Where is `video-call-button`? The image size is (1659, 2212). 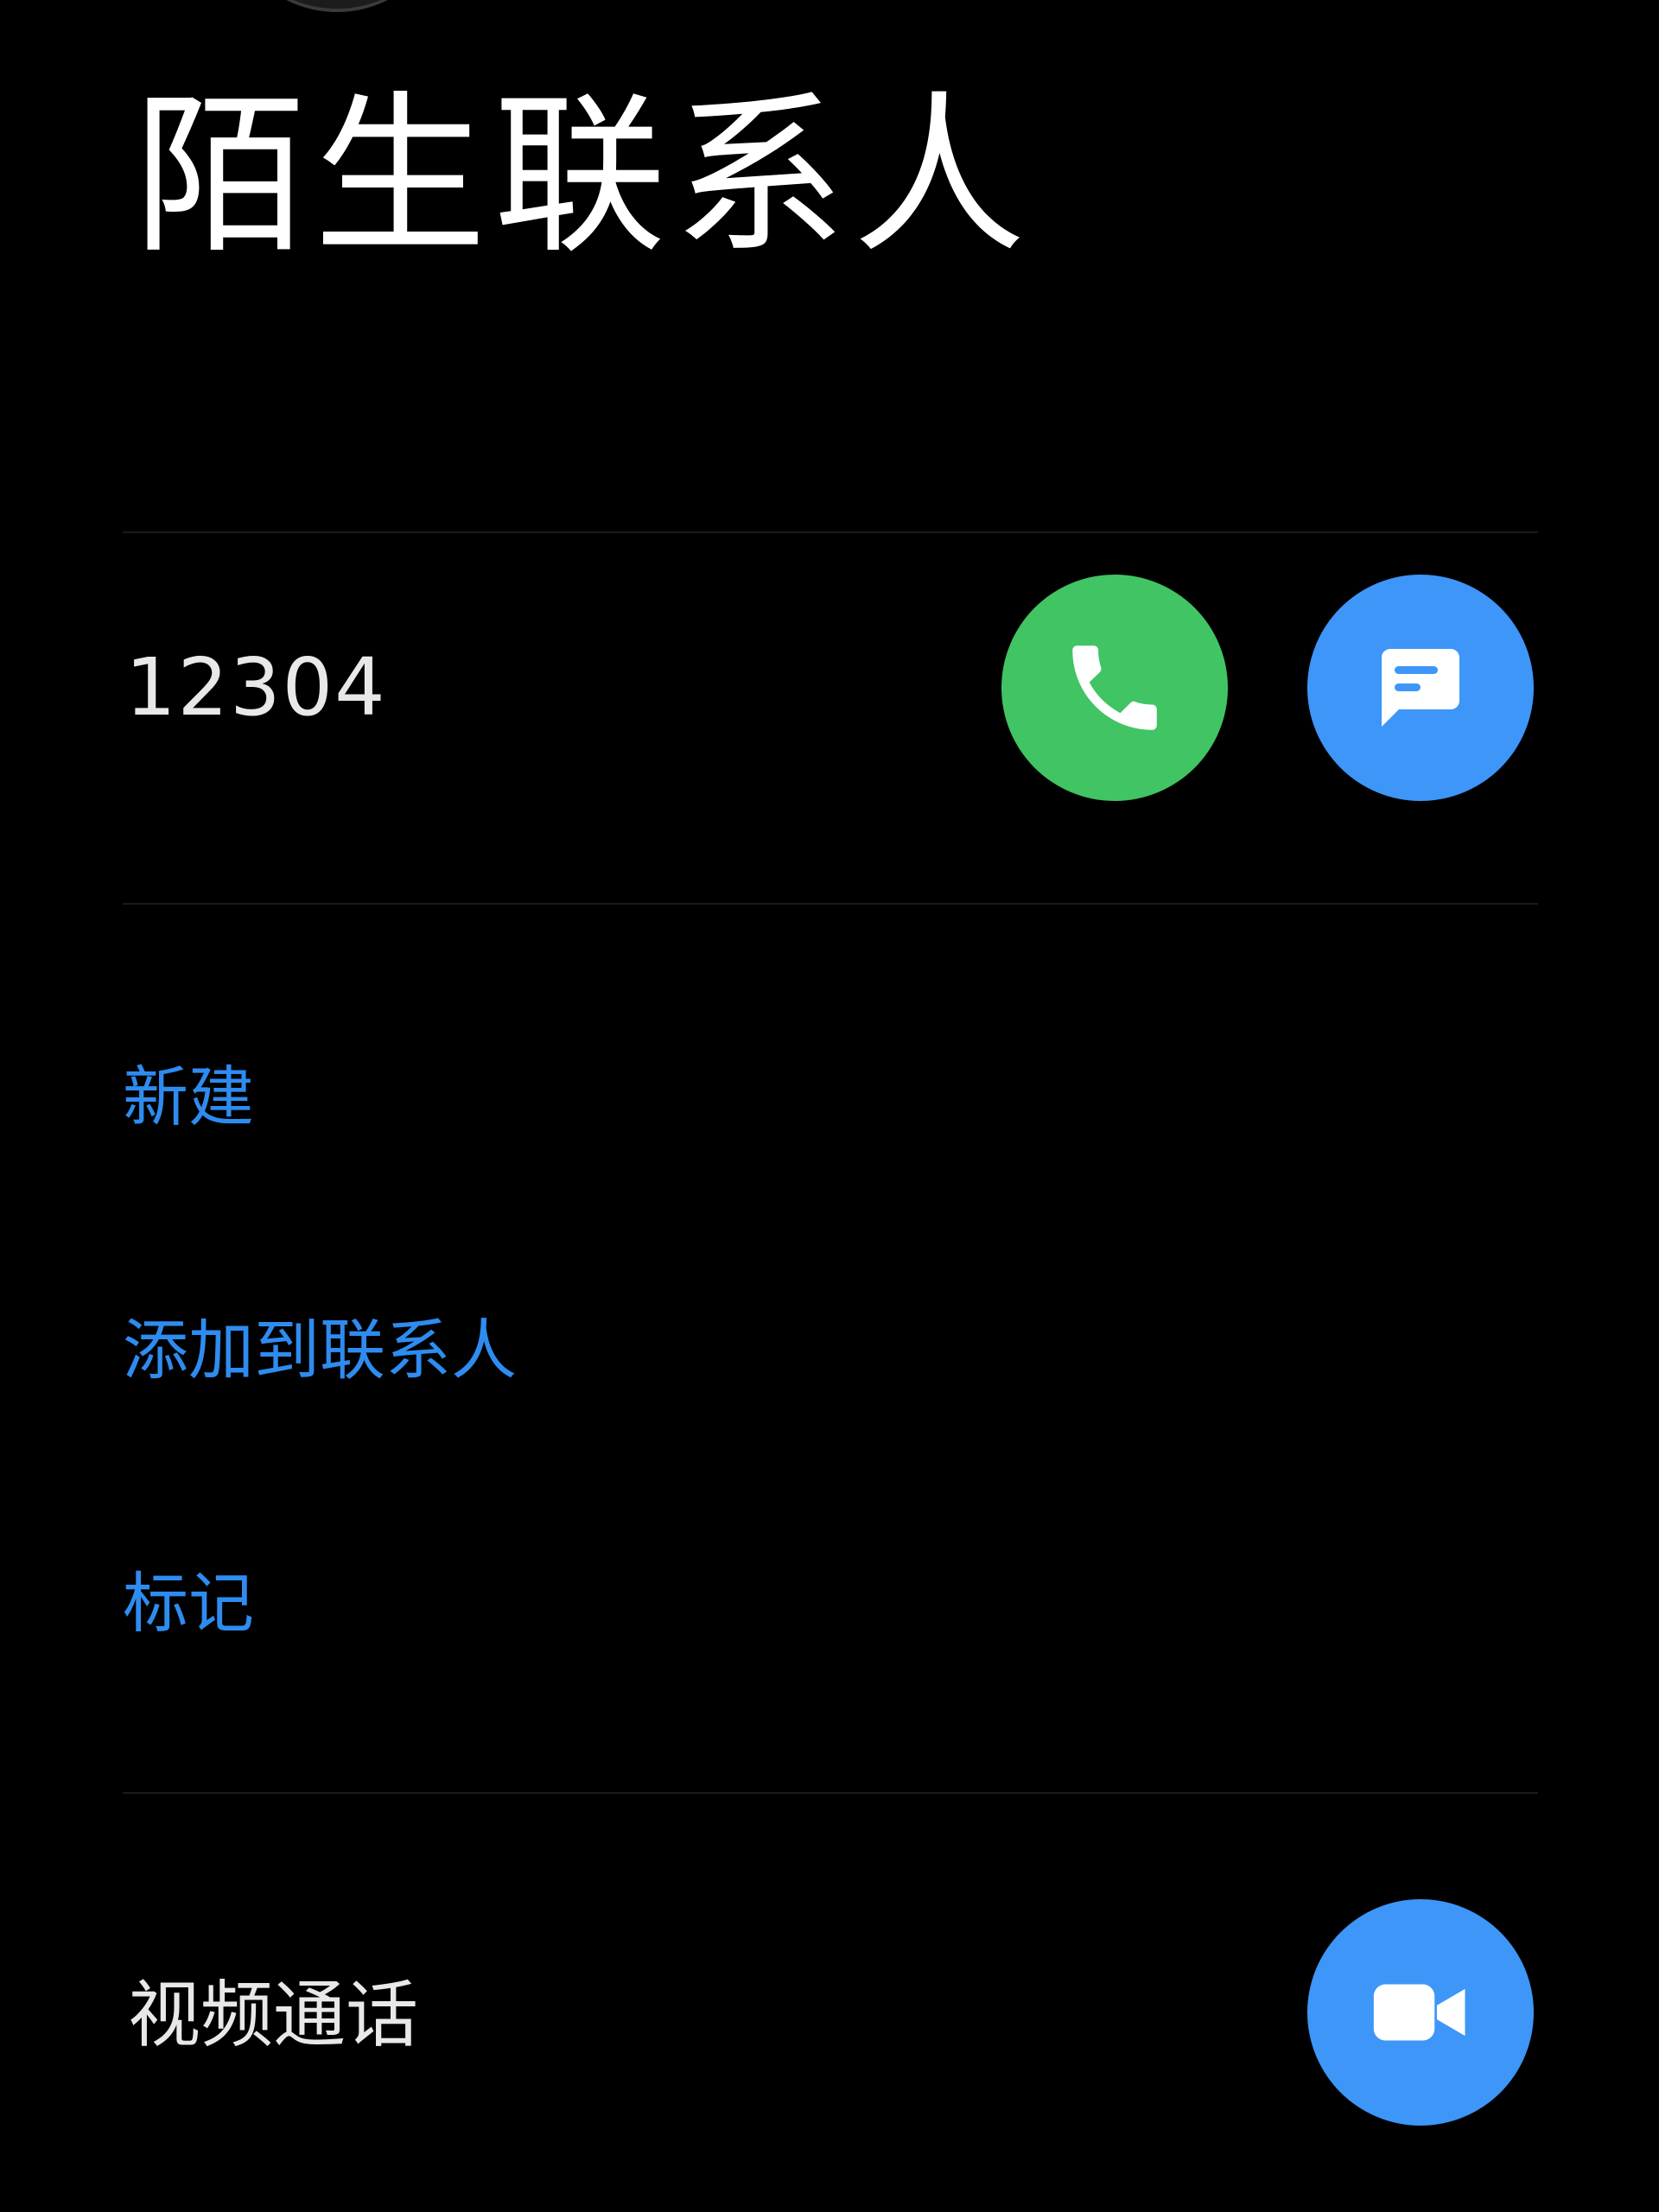 video-call-button is located at coordinates (1420, 2012).